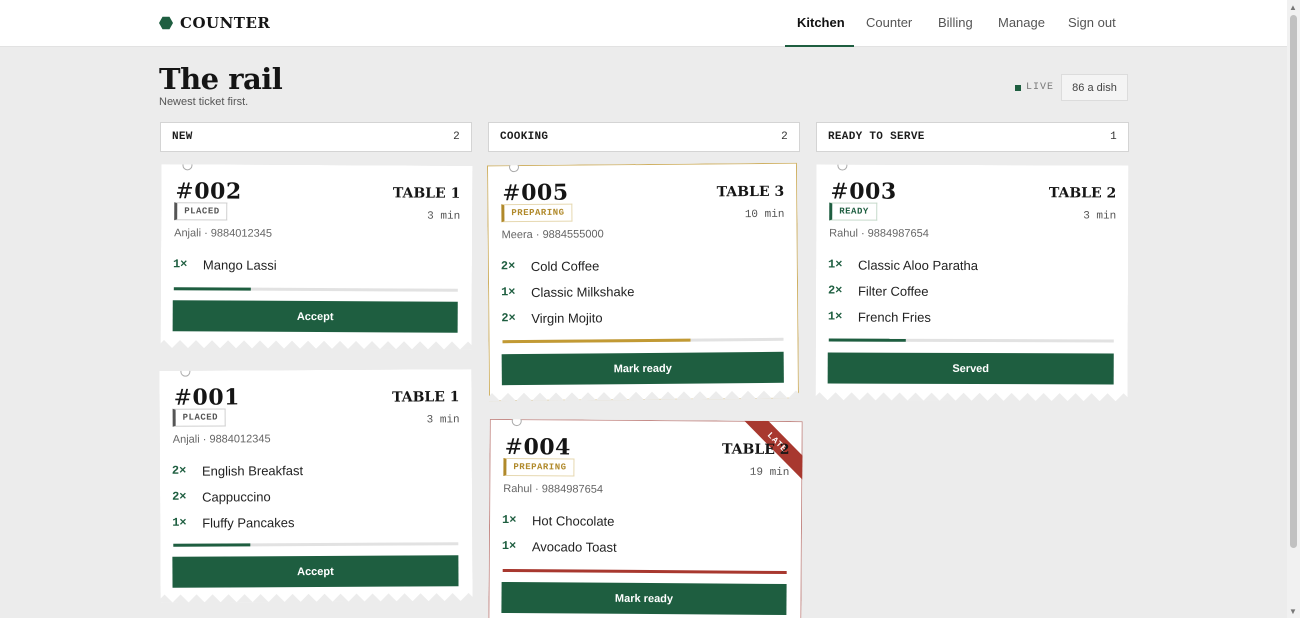 The width and height of the screenshot is (1300, 618). I want to click on list-item: 1× Avocado Toast, so click(559, 546).